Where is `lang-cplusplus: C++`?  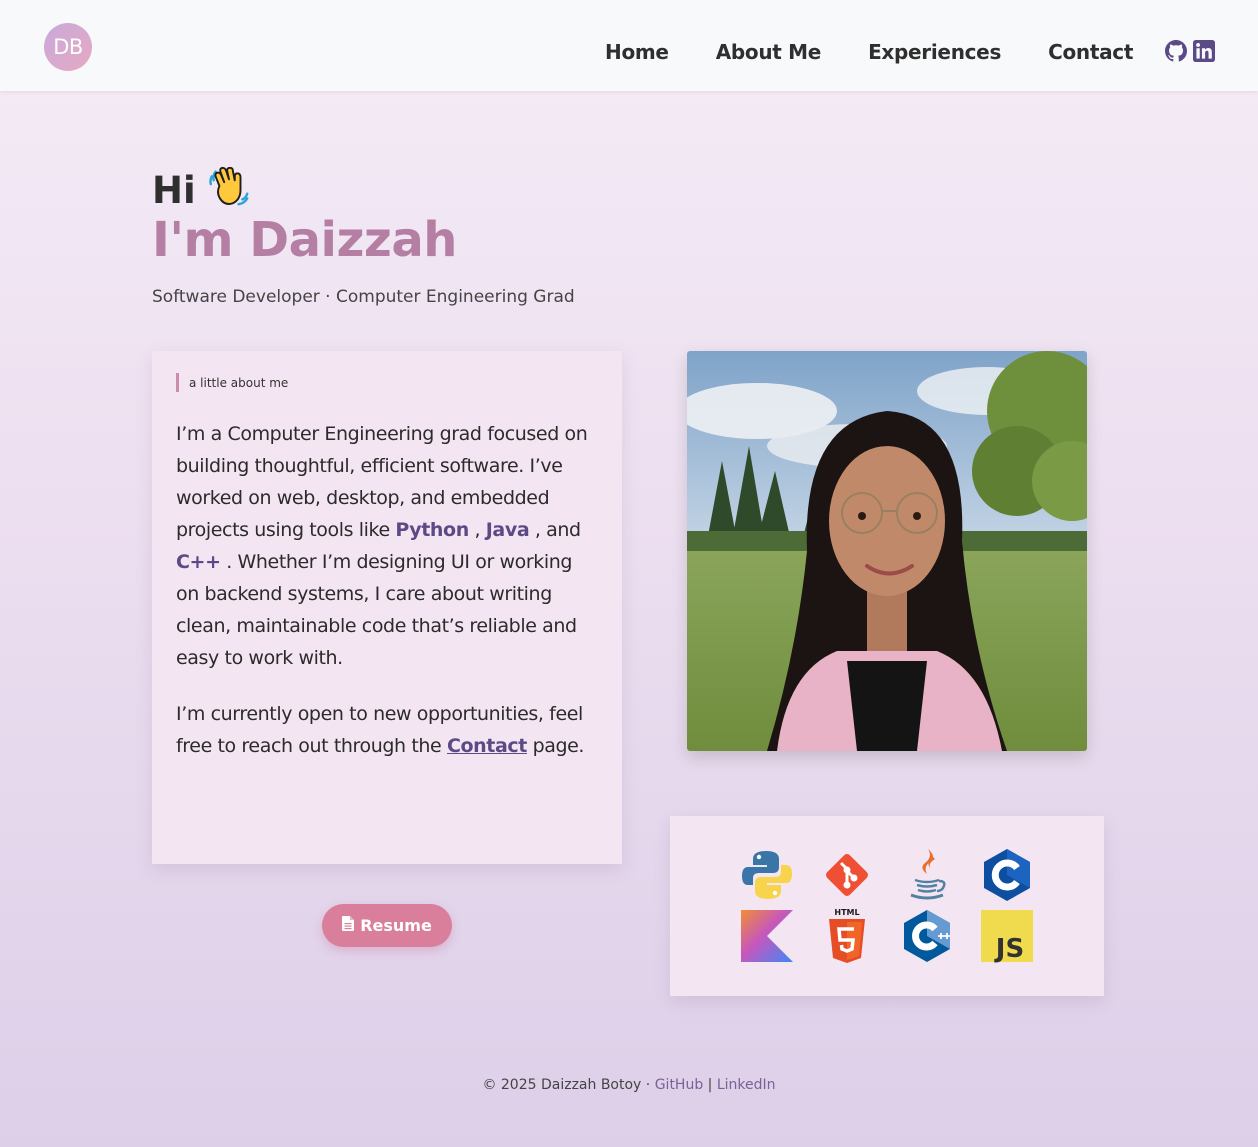 lang-cplusplus: C++ is located at coordinates (198, 562).